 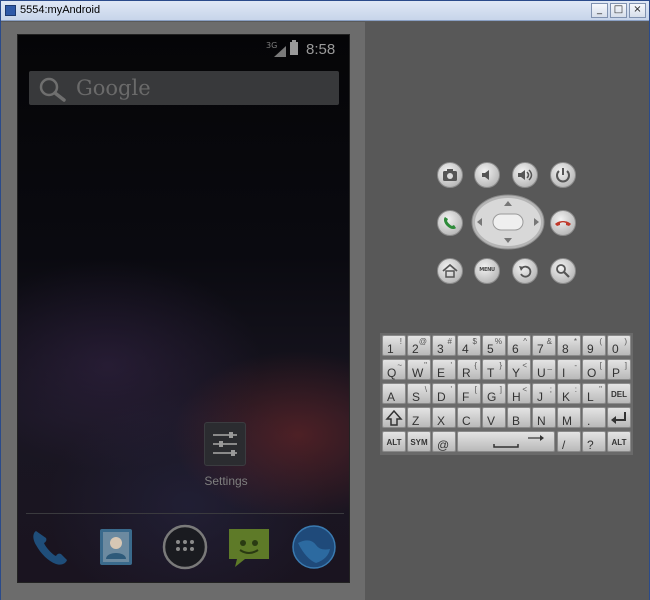 What do you see at coordinates (600, 341) in the screenshot?
I see `key-alt-label: (` at bounding box center [600, 341].